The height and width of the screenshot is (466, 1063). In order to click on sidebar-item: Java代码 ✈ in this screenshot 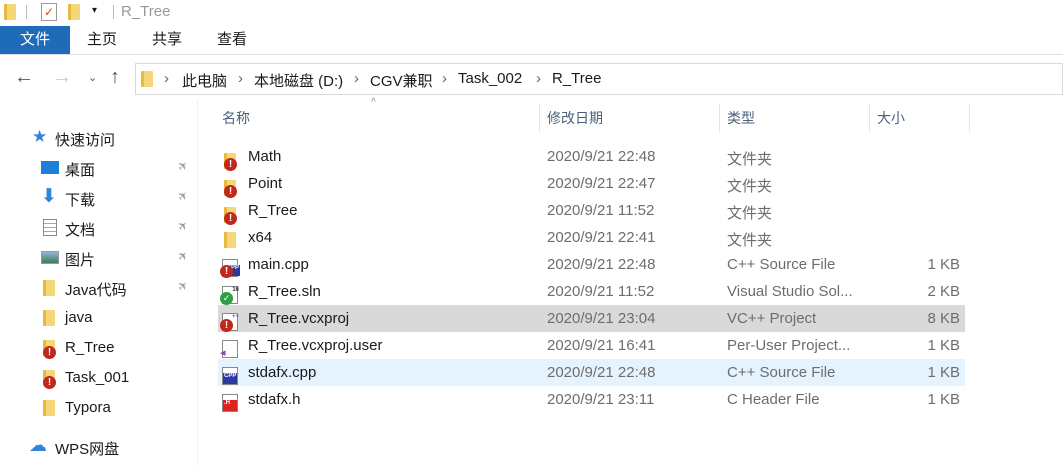, I will do `click(99, 288)`.